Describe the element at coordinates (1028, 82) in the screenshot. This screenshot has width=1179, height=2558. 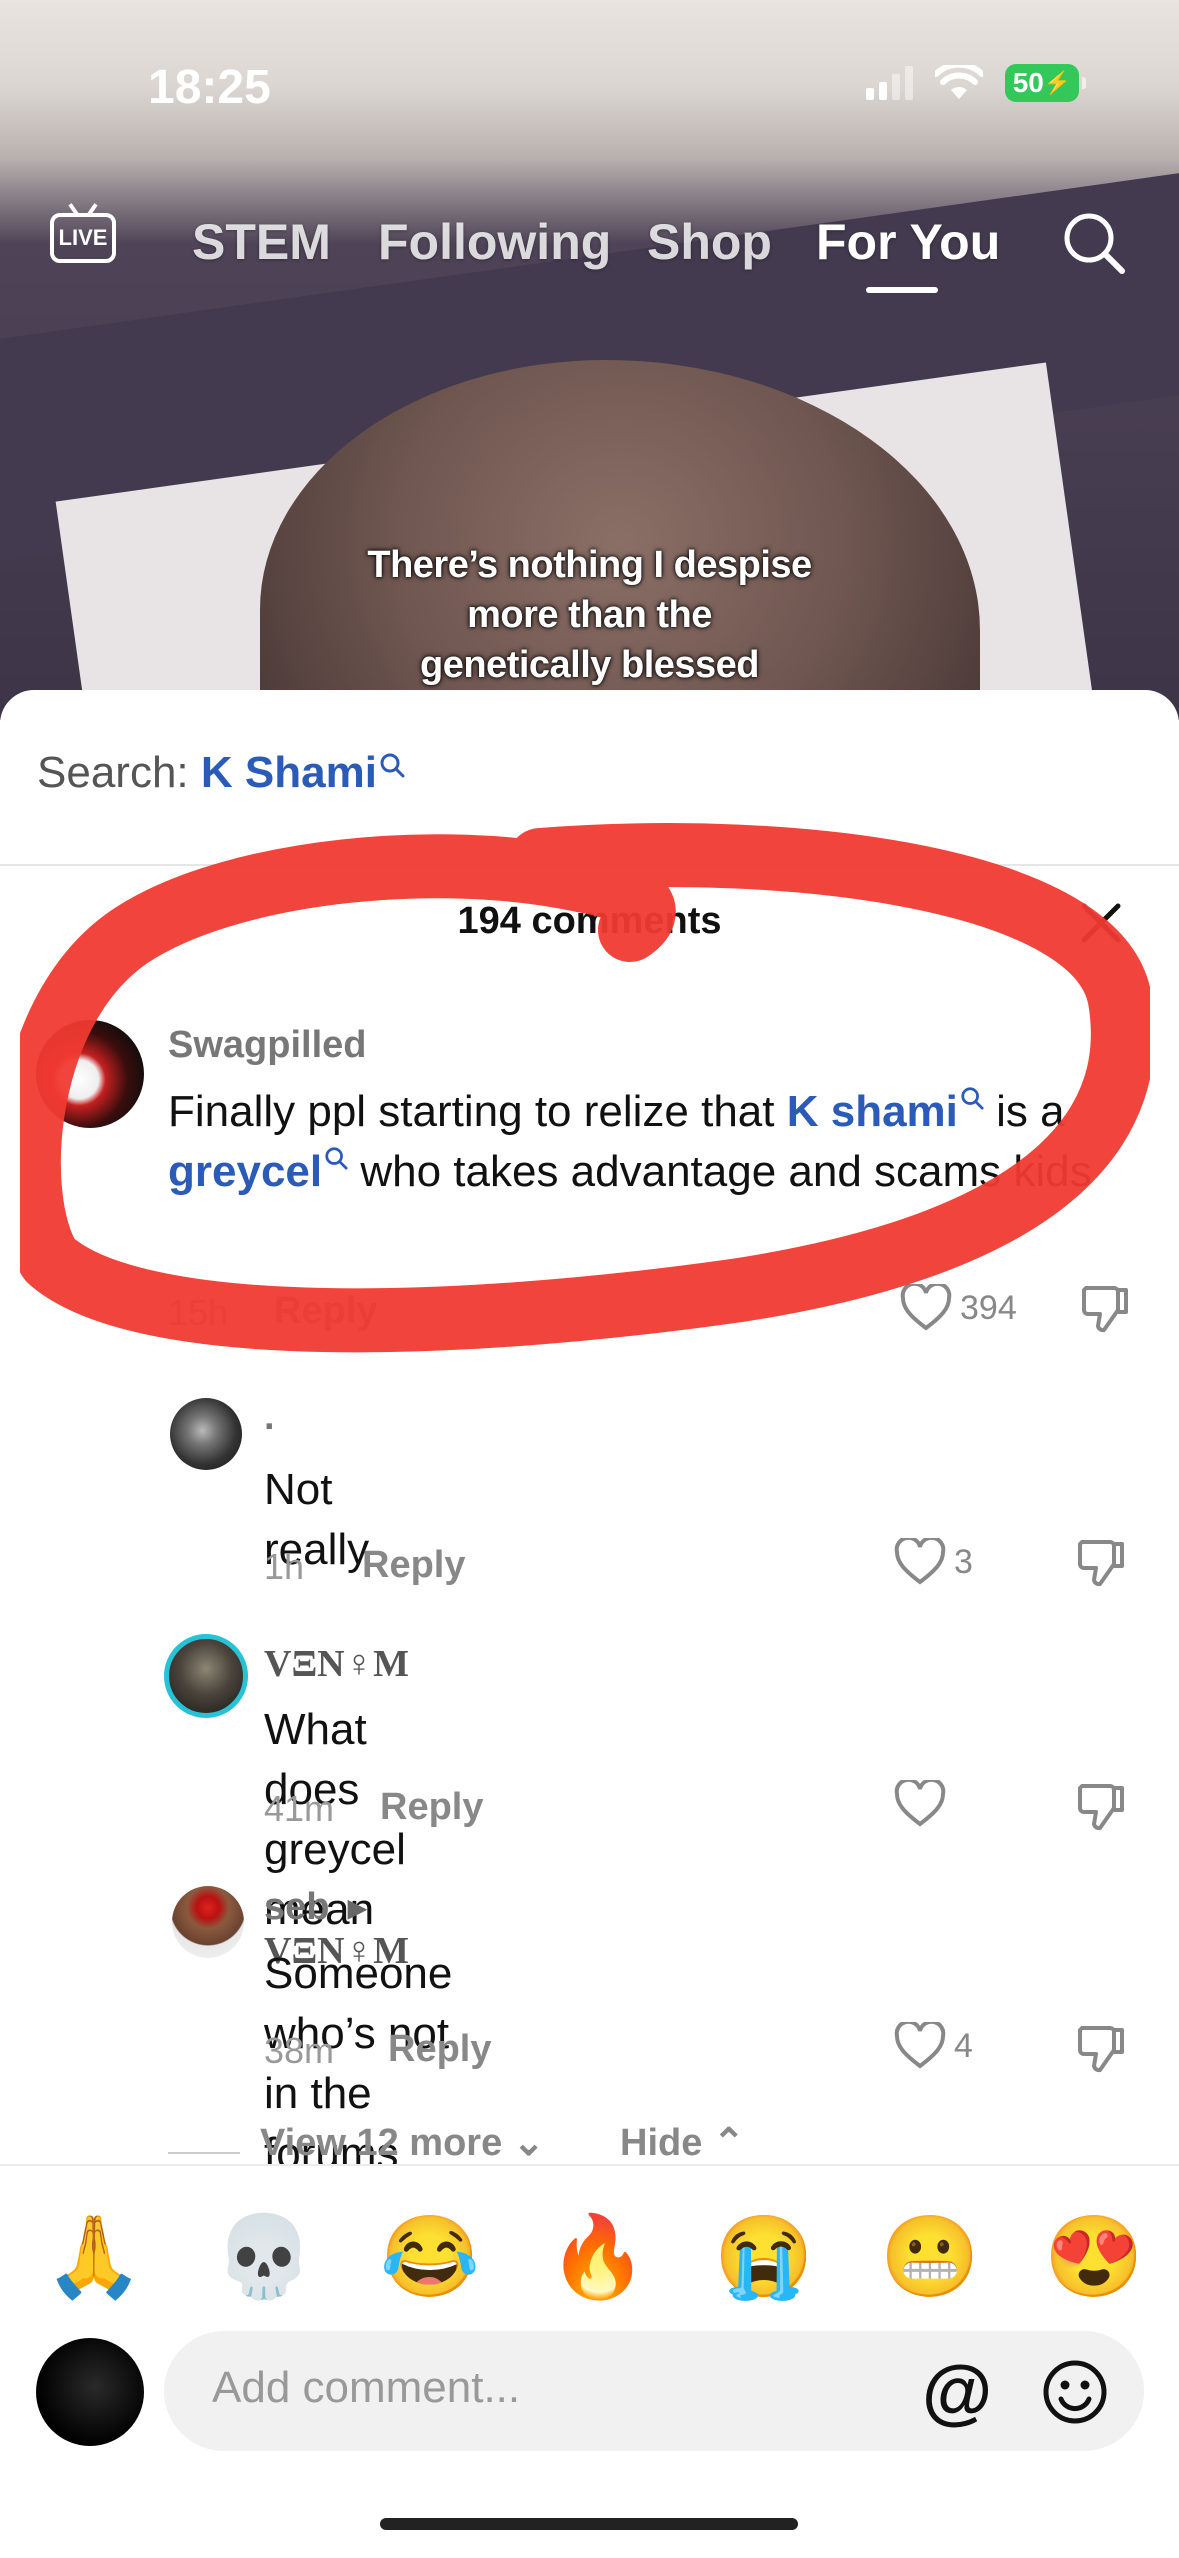
I see `battery-level: 50` at that location.